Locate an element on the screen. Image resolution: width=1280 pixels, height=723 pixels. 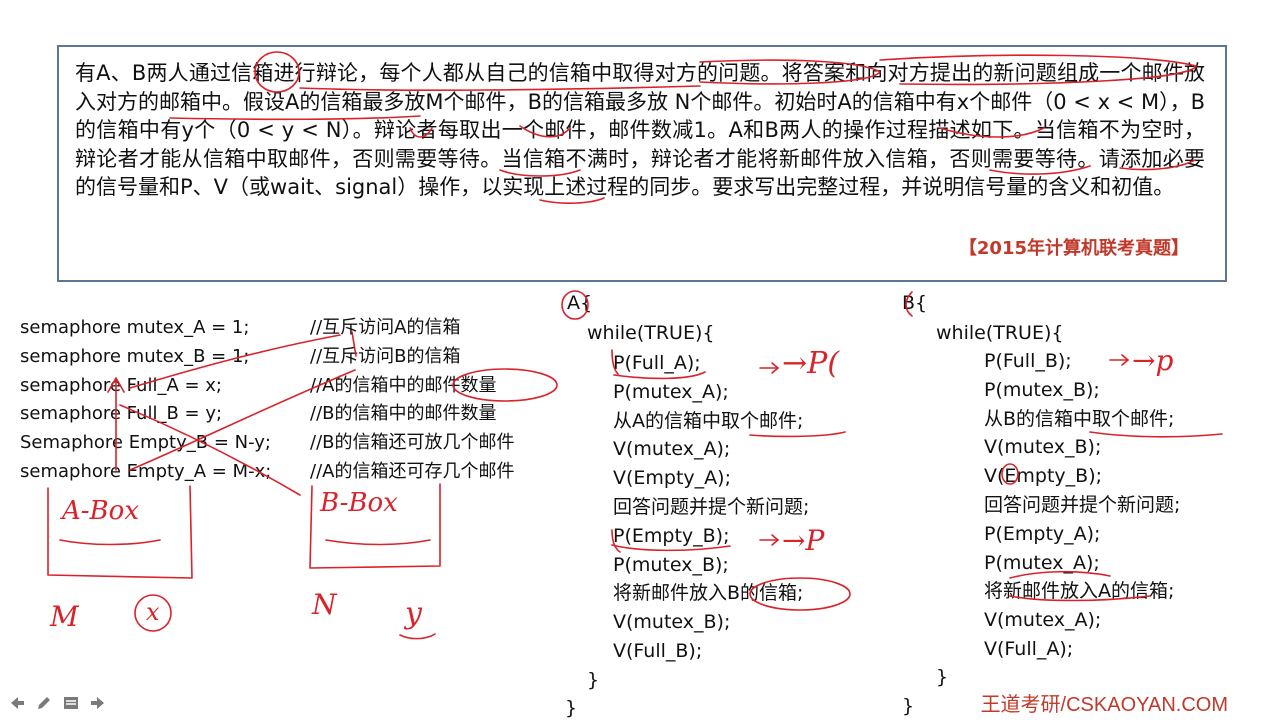
process-b-loop: while(TRUE){ is located at coordinates (1000, 333).